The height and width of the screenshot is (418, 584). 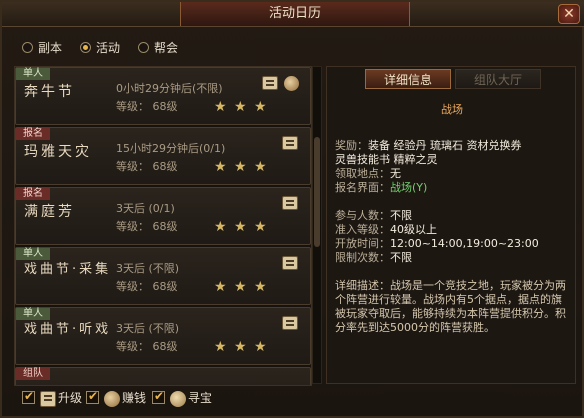 I want to click on activity-item: 报名 满庭芳 3天后 (0/1) 等级： 68级 ★ ★ ★, so click(x=163, y=216).